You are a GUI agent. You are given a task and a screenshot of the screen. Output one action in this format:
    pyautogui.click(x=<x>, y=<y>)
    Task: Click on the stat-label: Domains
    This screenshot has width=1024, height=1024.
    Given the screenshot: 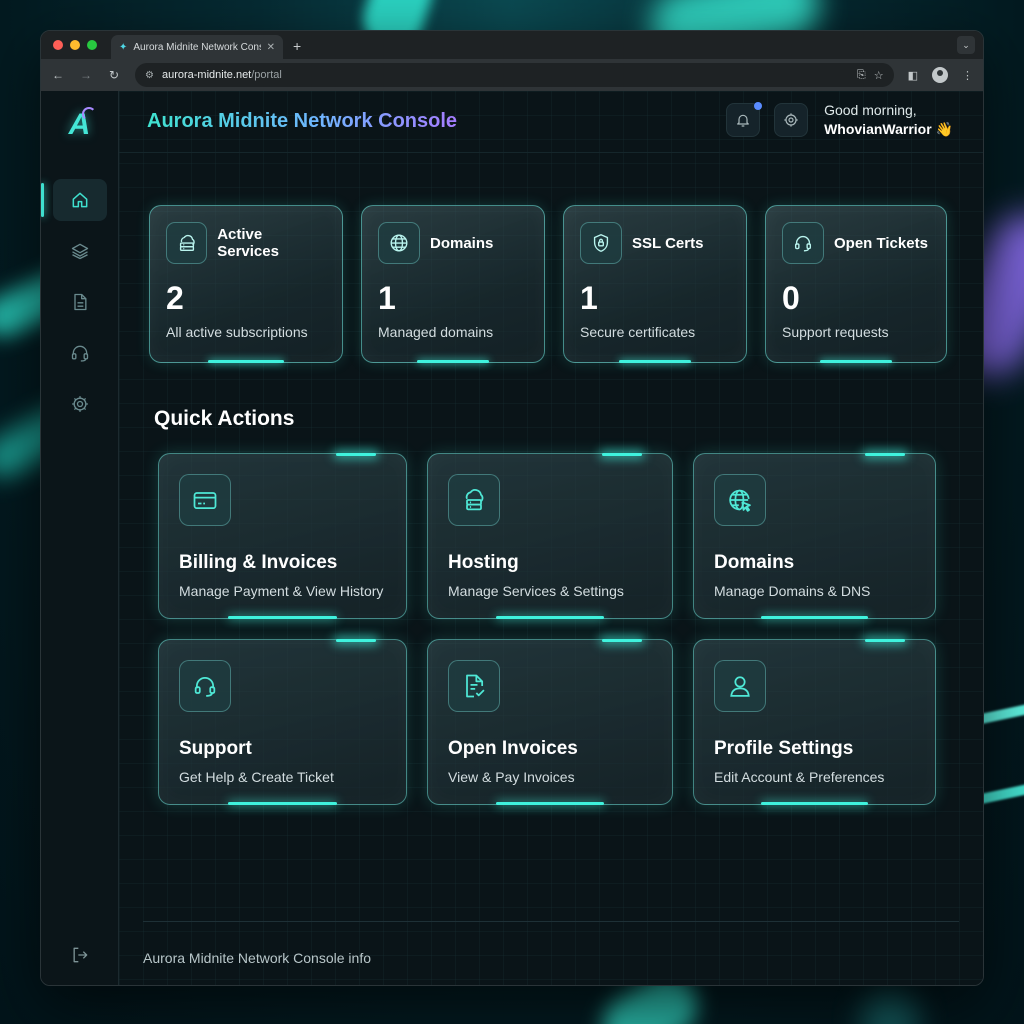 What is the action you would take?
    pyautogui.click(x=462, y=243)
    